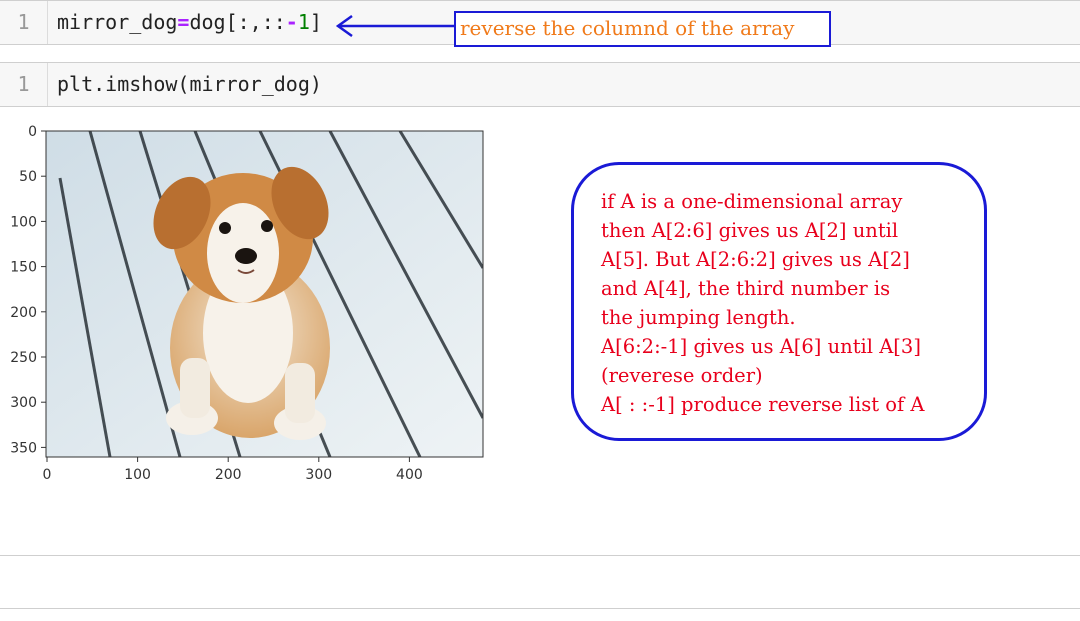 The height and width of the screenshot is (621, 1080). Describe the element at coordinates (394, 26) in the screenshot. I see `left-arrow-icon` at that location.